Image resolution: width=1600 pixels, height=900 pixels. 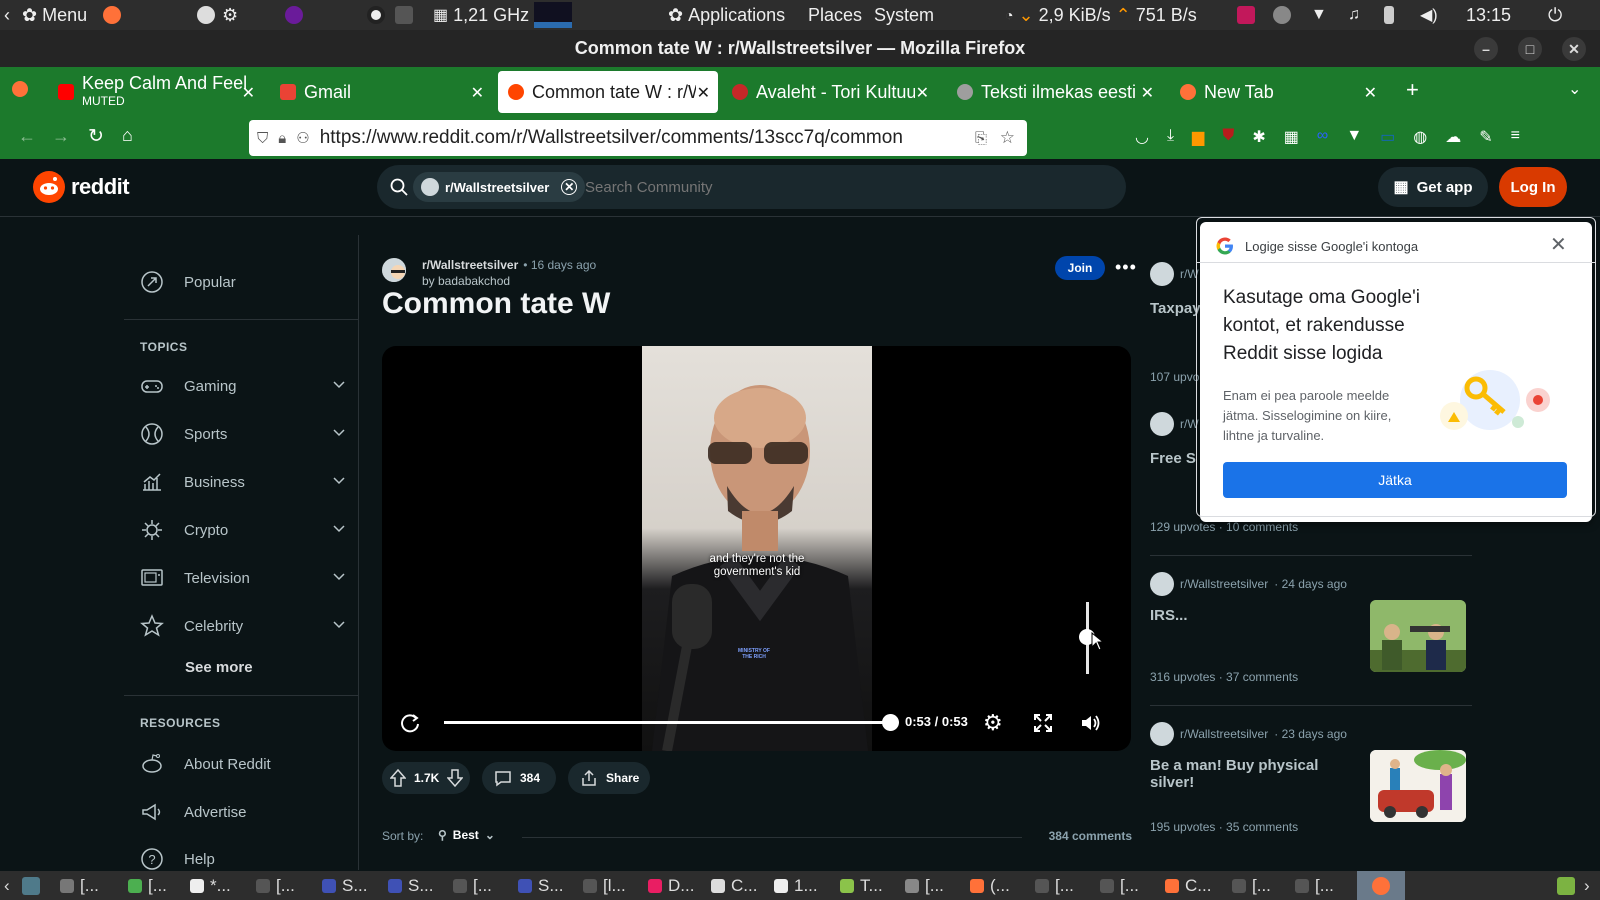 What do you see at coordinates (1175, 308) in the screenshot?
I see `related-title: Taxpay` at bounding box center [1175, 308].